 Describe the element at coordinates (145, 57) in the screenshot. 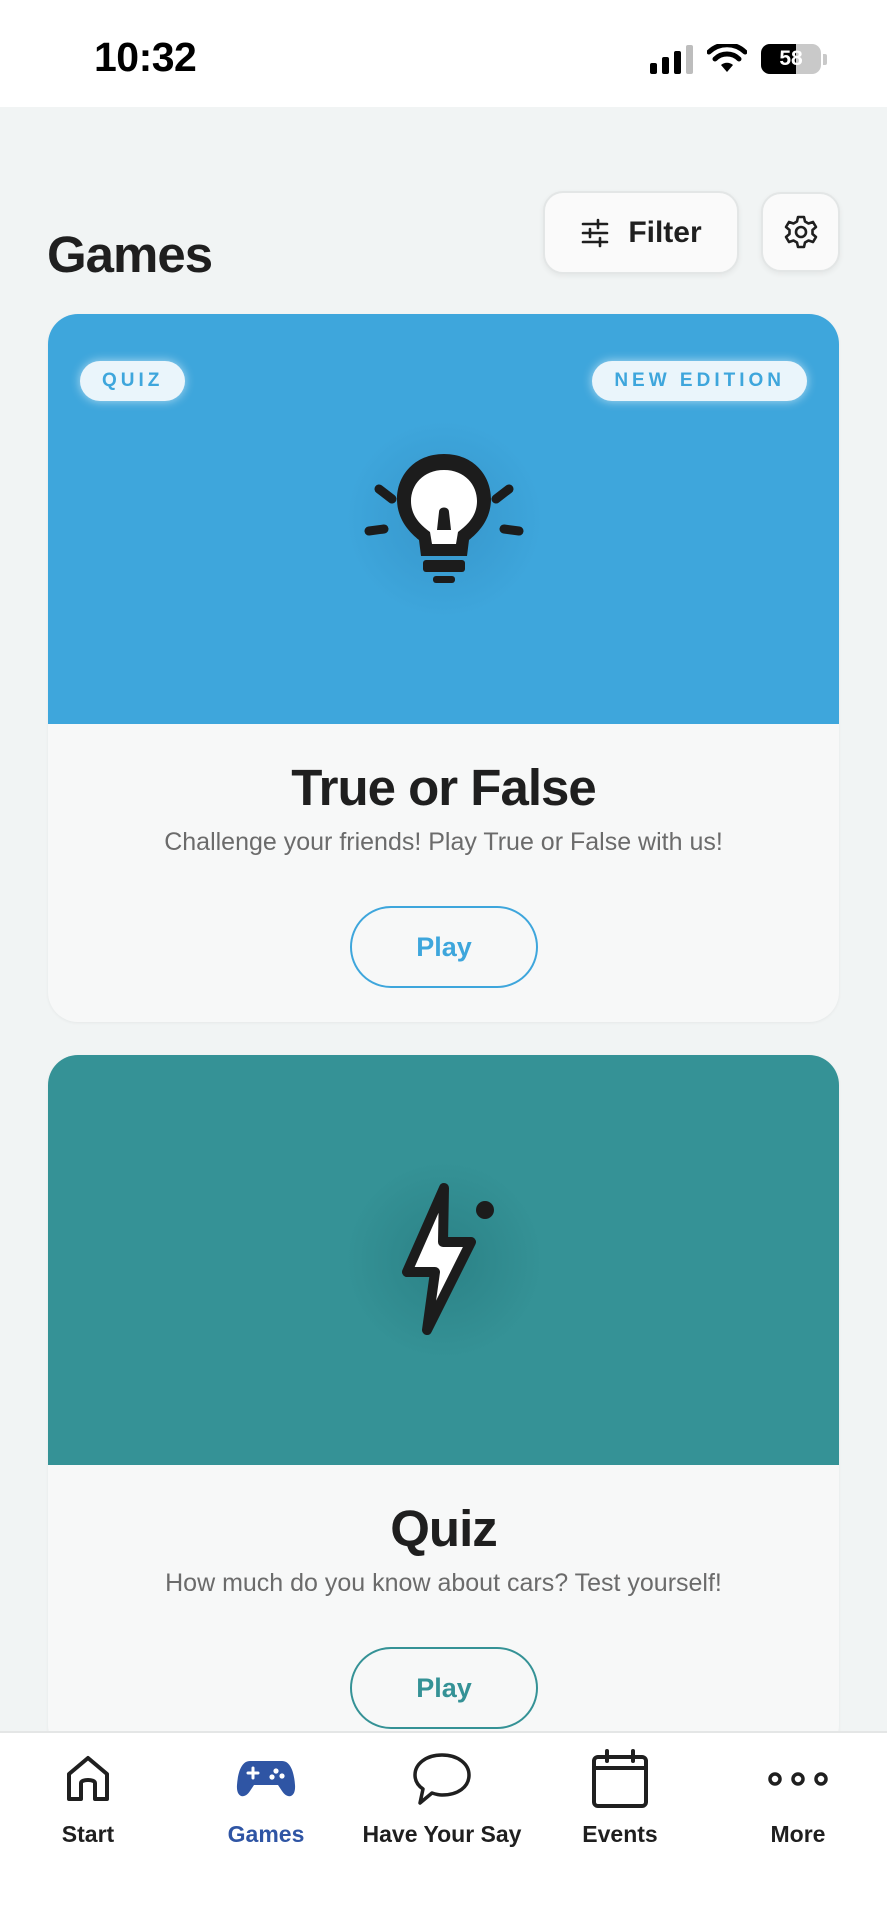

I see `status-time: 10:32` at that location.